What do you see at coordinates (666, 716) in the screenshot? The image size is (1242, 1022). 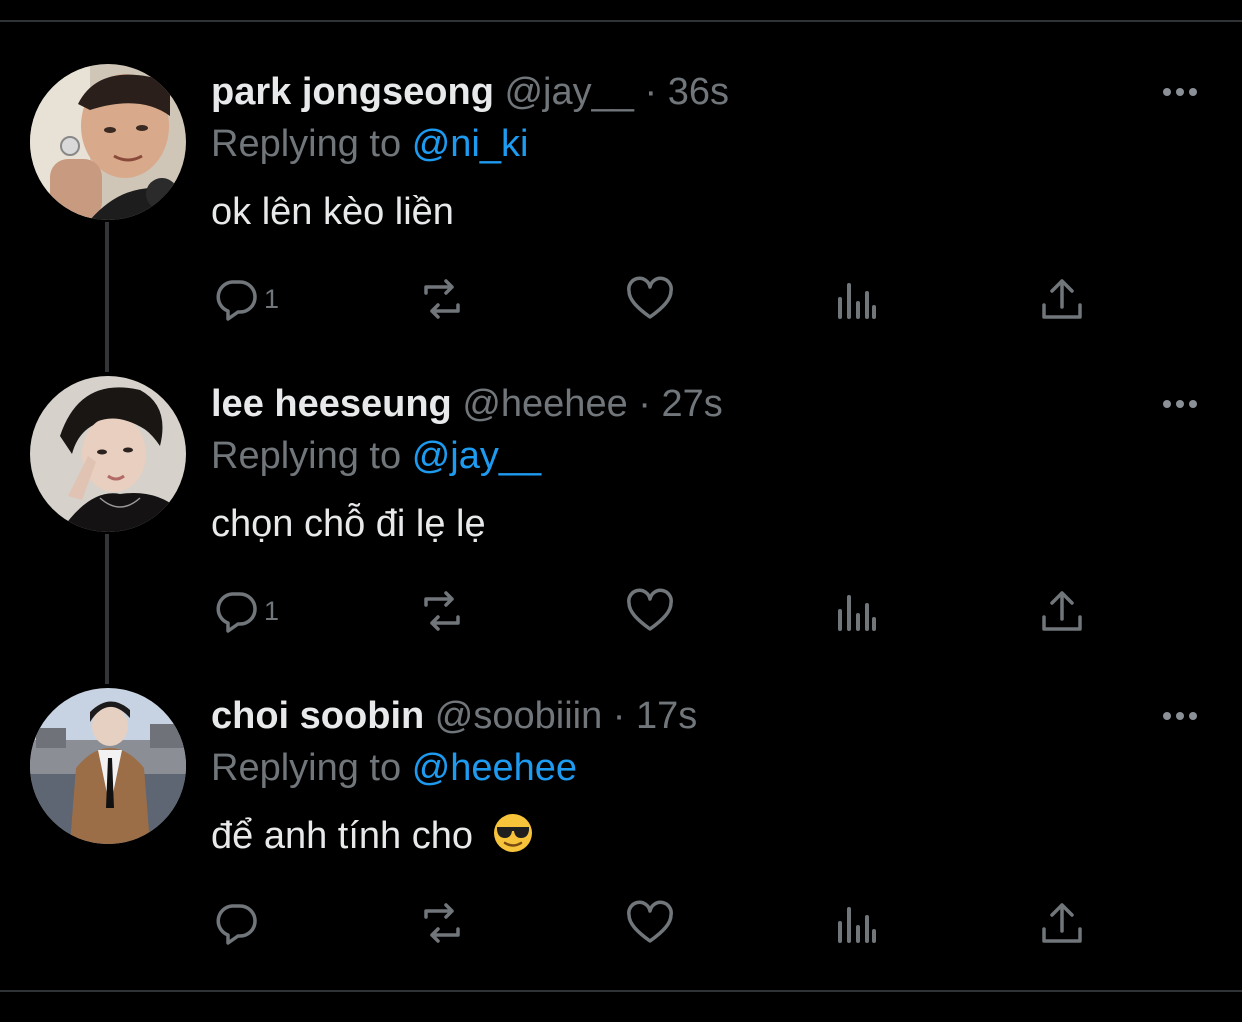 I see `timestamp: 17s` at bounding box center [666, 716].